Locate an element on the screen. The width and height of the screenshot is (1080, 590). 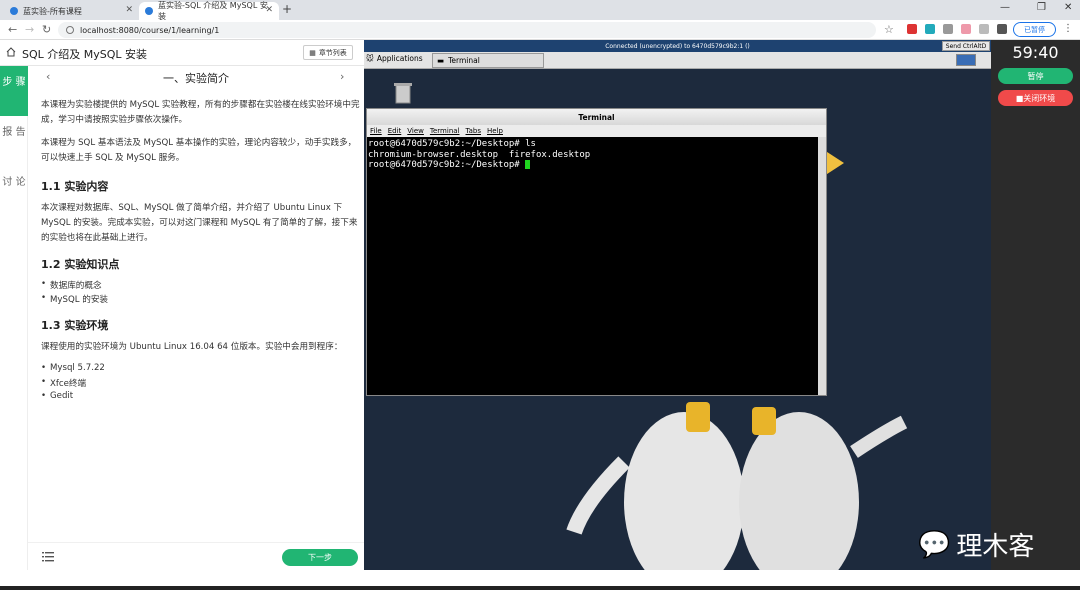
minimize-icon: — is located at coordinates (1005, 7).